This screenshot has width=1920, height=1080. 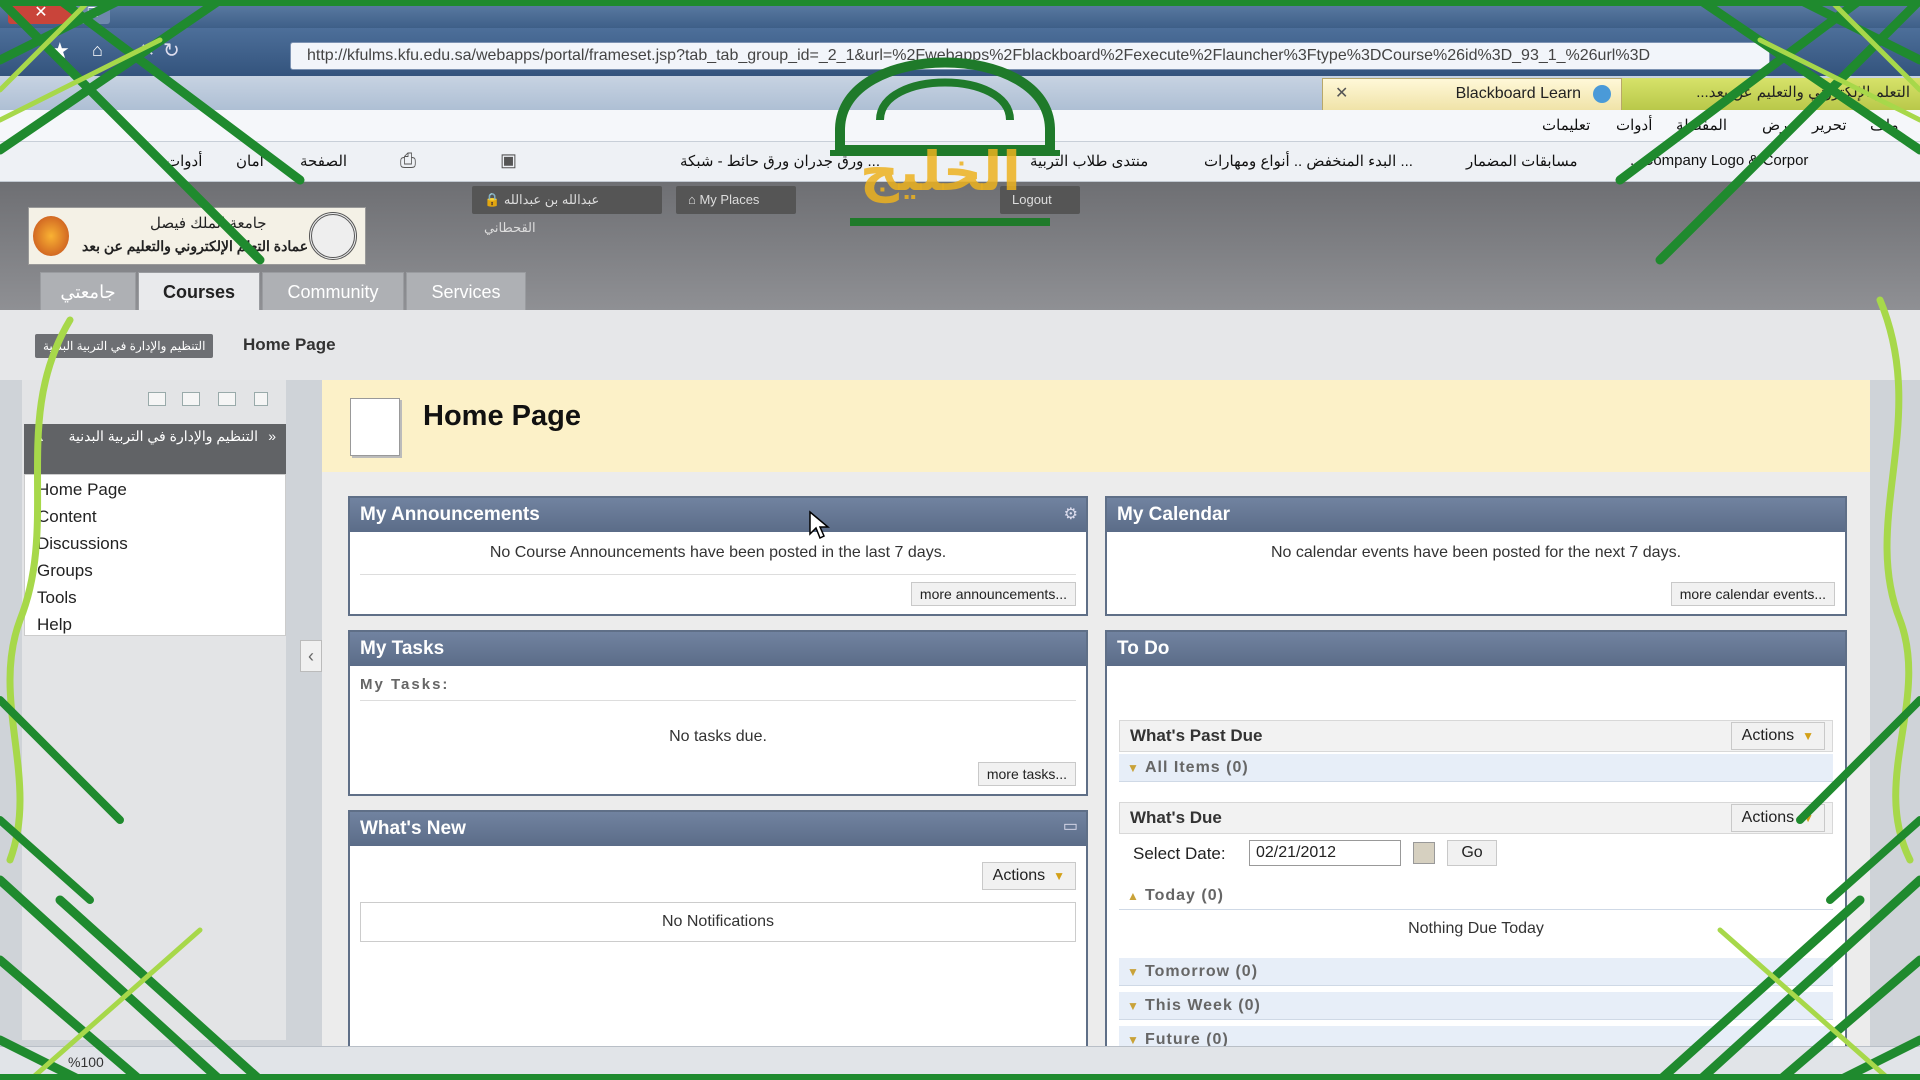 What do you see at coordinates (289, 344) in the screenshot?
I see `breadcrumb-current-page: Home Page` at bounding box center [289, 344].